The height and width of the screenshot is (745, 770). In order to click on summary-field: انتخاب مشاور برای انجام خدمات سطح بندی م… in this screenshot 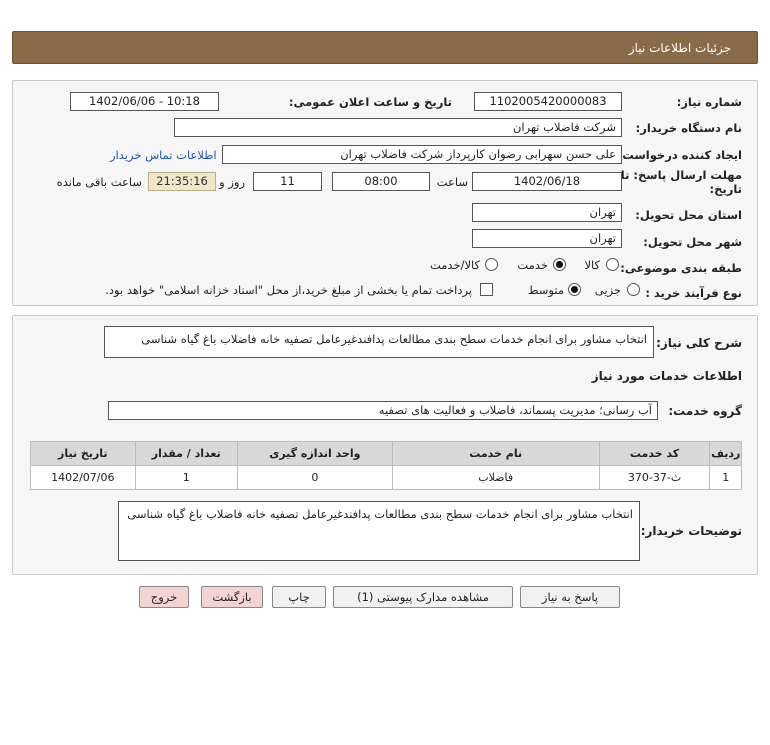, I will do `click(379, 342)`.